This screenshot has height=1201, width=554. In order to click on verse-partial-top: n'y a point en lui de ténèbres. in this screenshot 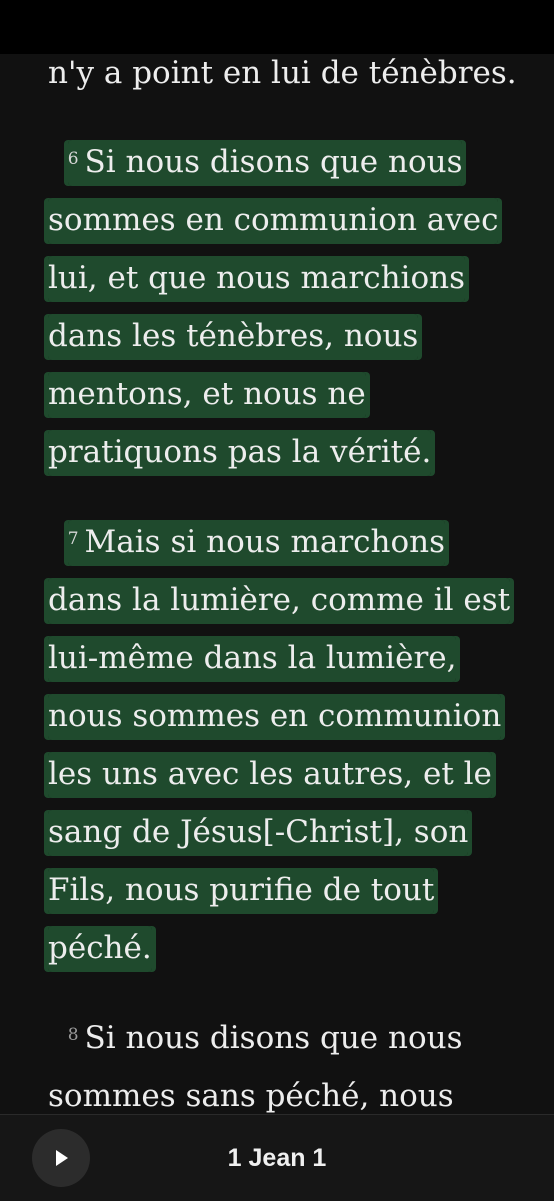, I will do `click(283, 78)`.